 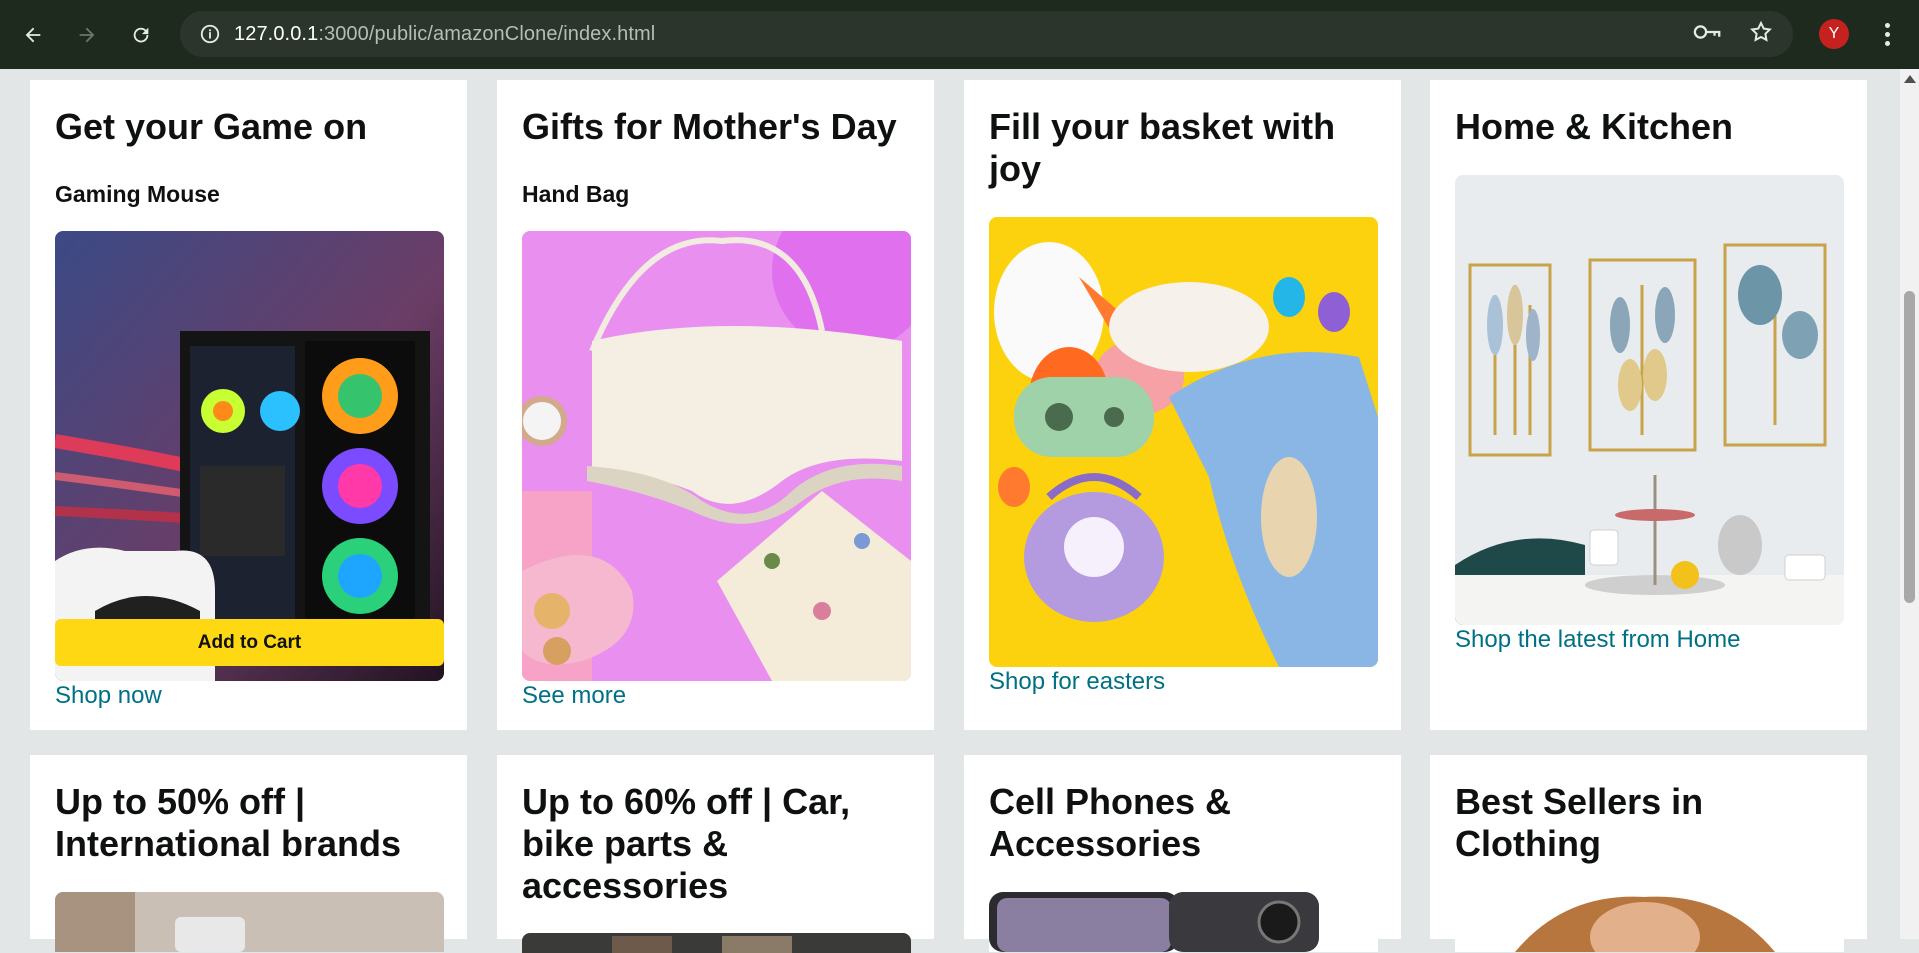 I want to click on clothing-image, so click(x=1649, y=922).